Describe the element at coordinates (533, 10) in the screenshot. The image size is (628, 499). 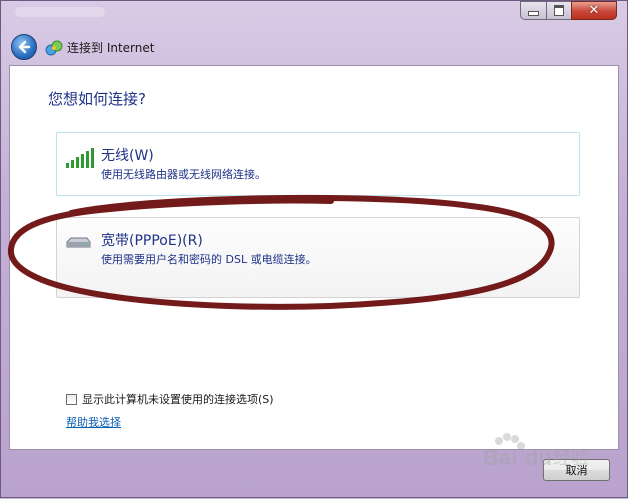
I see `minimize-button` at that location.